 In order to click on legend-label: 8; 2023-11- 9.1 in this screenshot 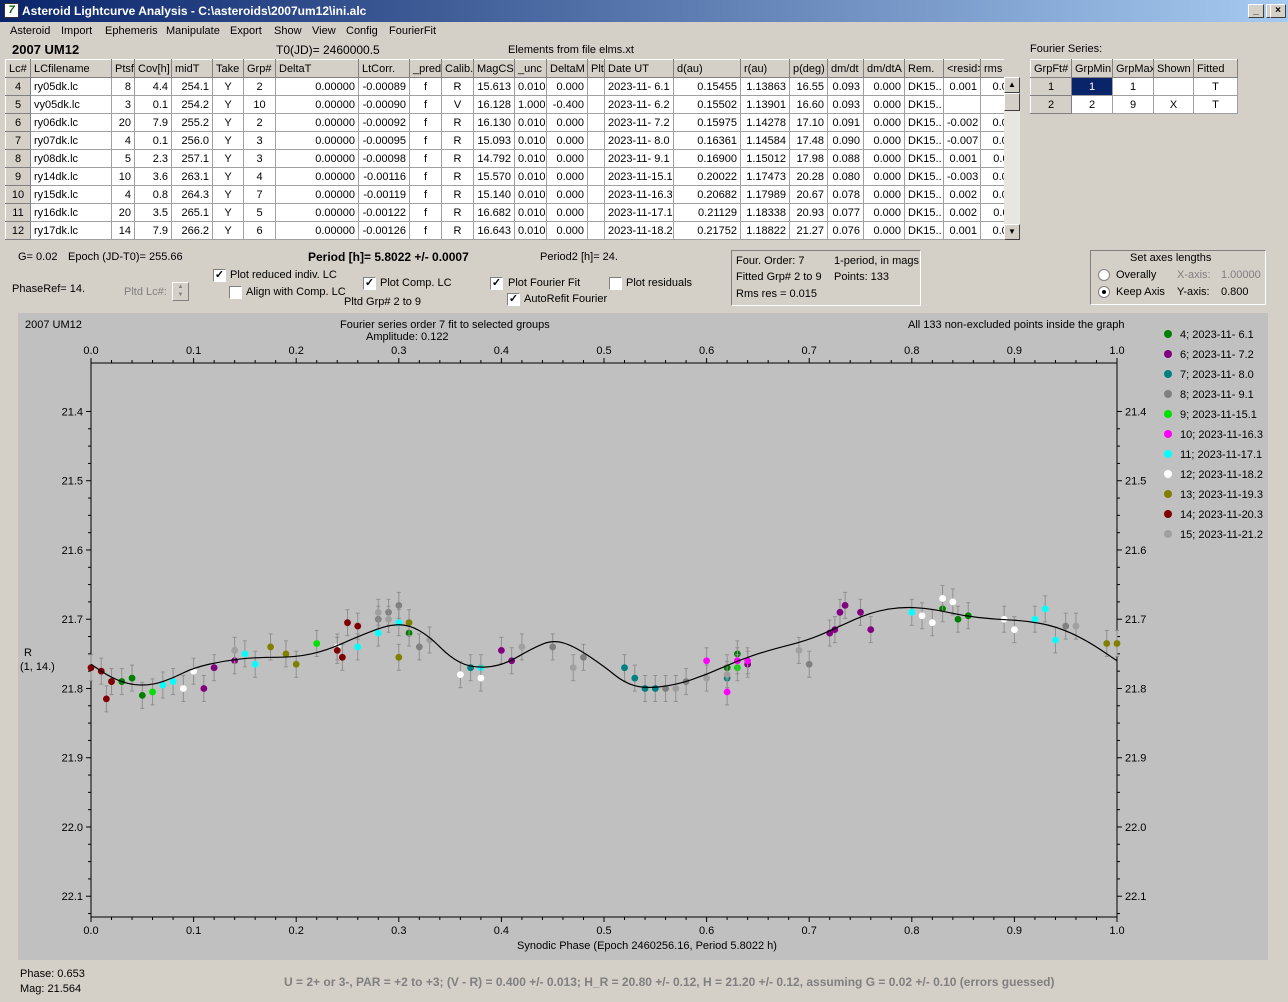, I will do `click(1217, 395)`.